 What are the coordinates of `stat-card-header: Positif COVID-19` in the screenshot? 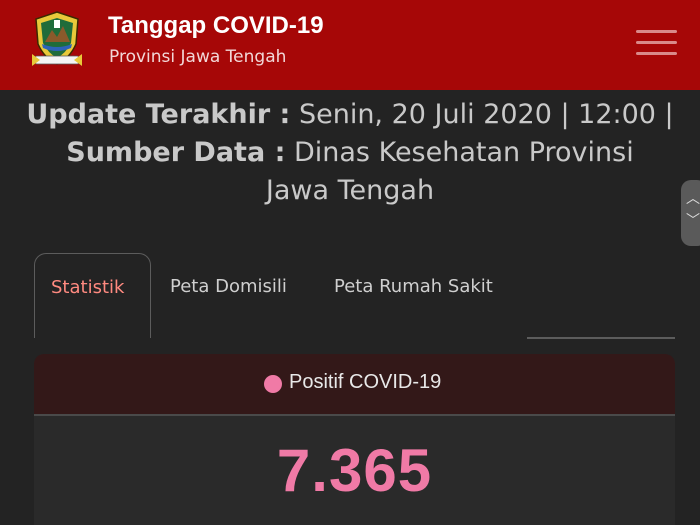 It's located at (354, 385).